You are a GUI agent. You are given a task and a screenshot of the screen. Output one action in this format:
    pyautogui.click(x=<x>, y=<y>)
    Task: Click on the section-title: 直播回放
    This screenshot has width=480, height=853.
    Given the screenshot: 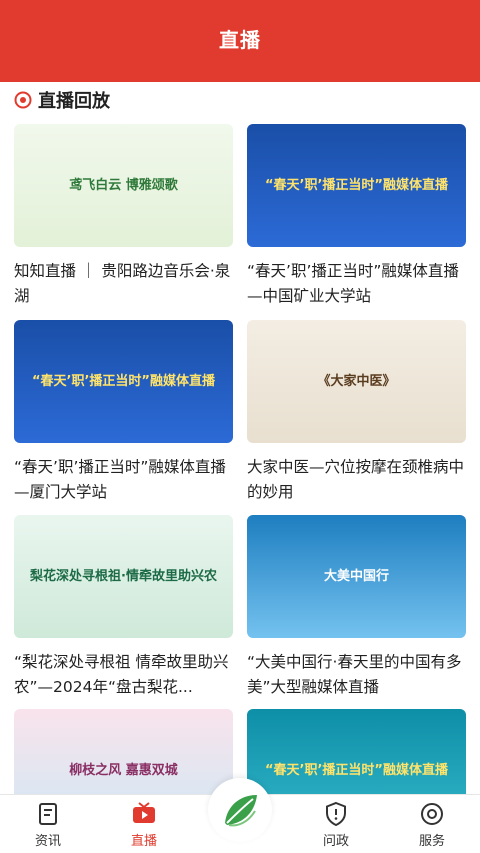 What is the action you would take?
    pyautogui.click(x=74, y=101)
    